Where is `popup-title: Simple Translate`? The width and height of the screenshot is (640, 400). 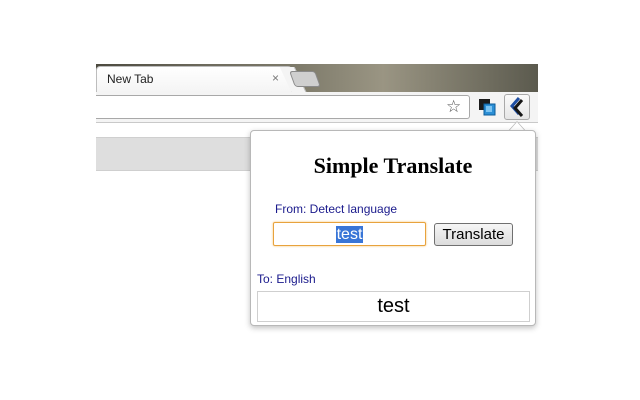
popup-title: Simple Translate is located at coordinates (393, 165).